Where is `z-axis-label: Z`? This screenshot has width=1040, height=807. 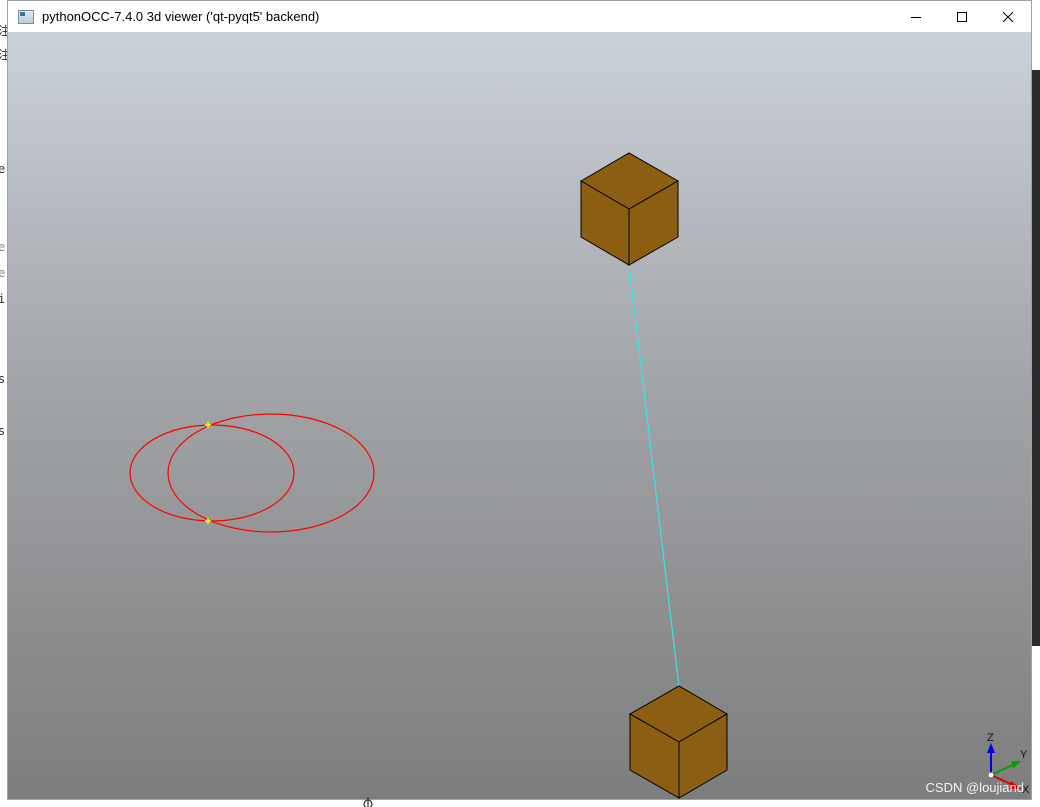 z-axis-label: Z is located at coordinates (990, 738).